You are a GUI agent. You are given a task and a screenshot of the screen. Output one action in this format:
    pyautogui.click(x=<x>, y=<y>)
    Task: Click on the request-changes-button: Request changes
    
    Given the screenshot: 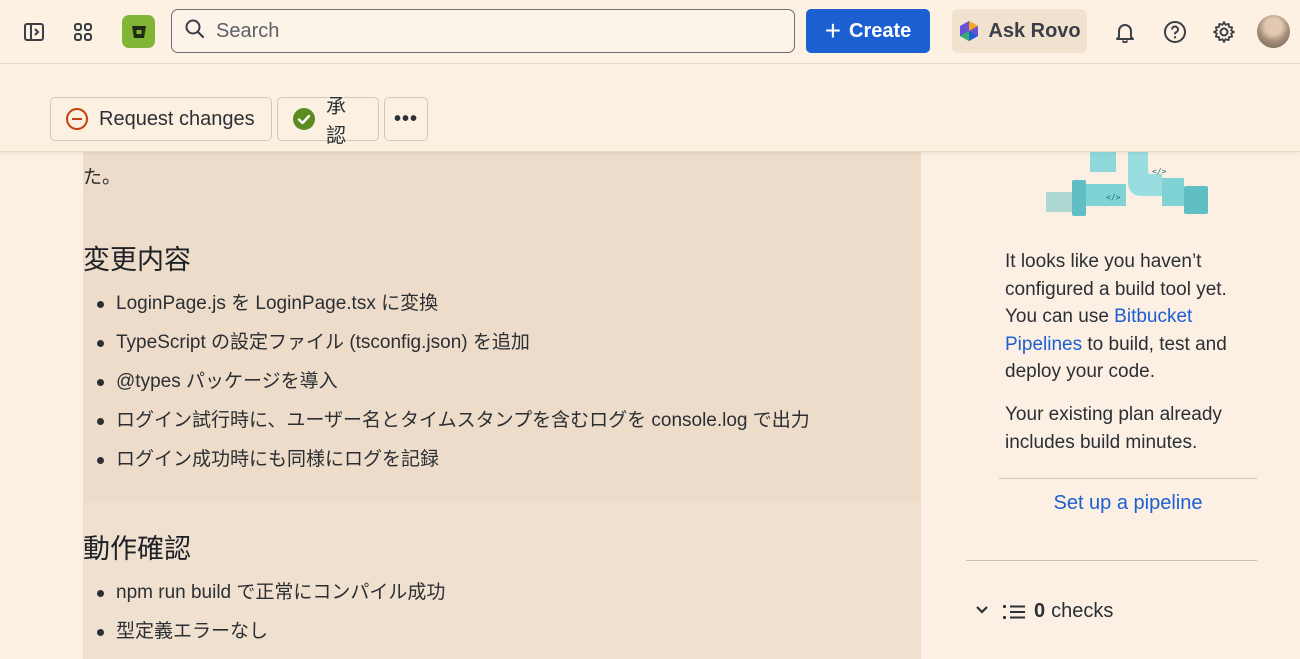 What is the action you would take?
    pyautogui.click(x=161, y=119)
    